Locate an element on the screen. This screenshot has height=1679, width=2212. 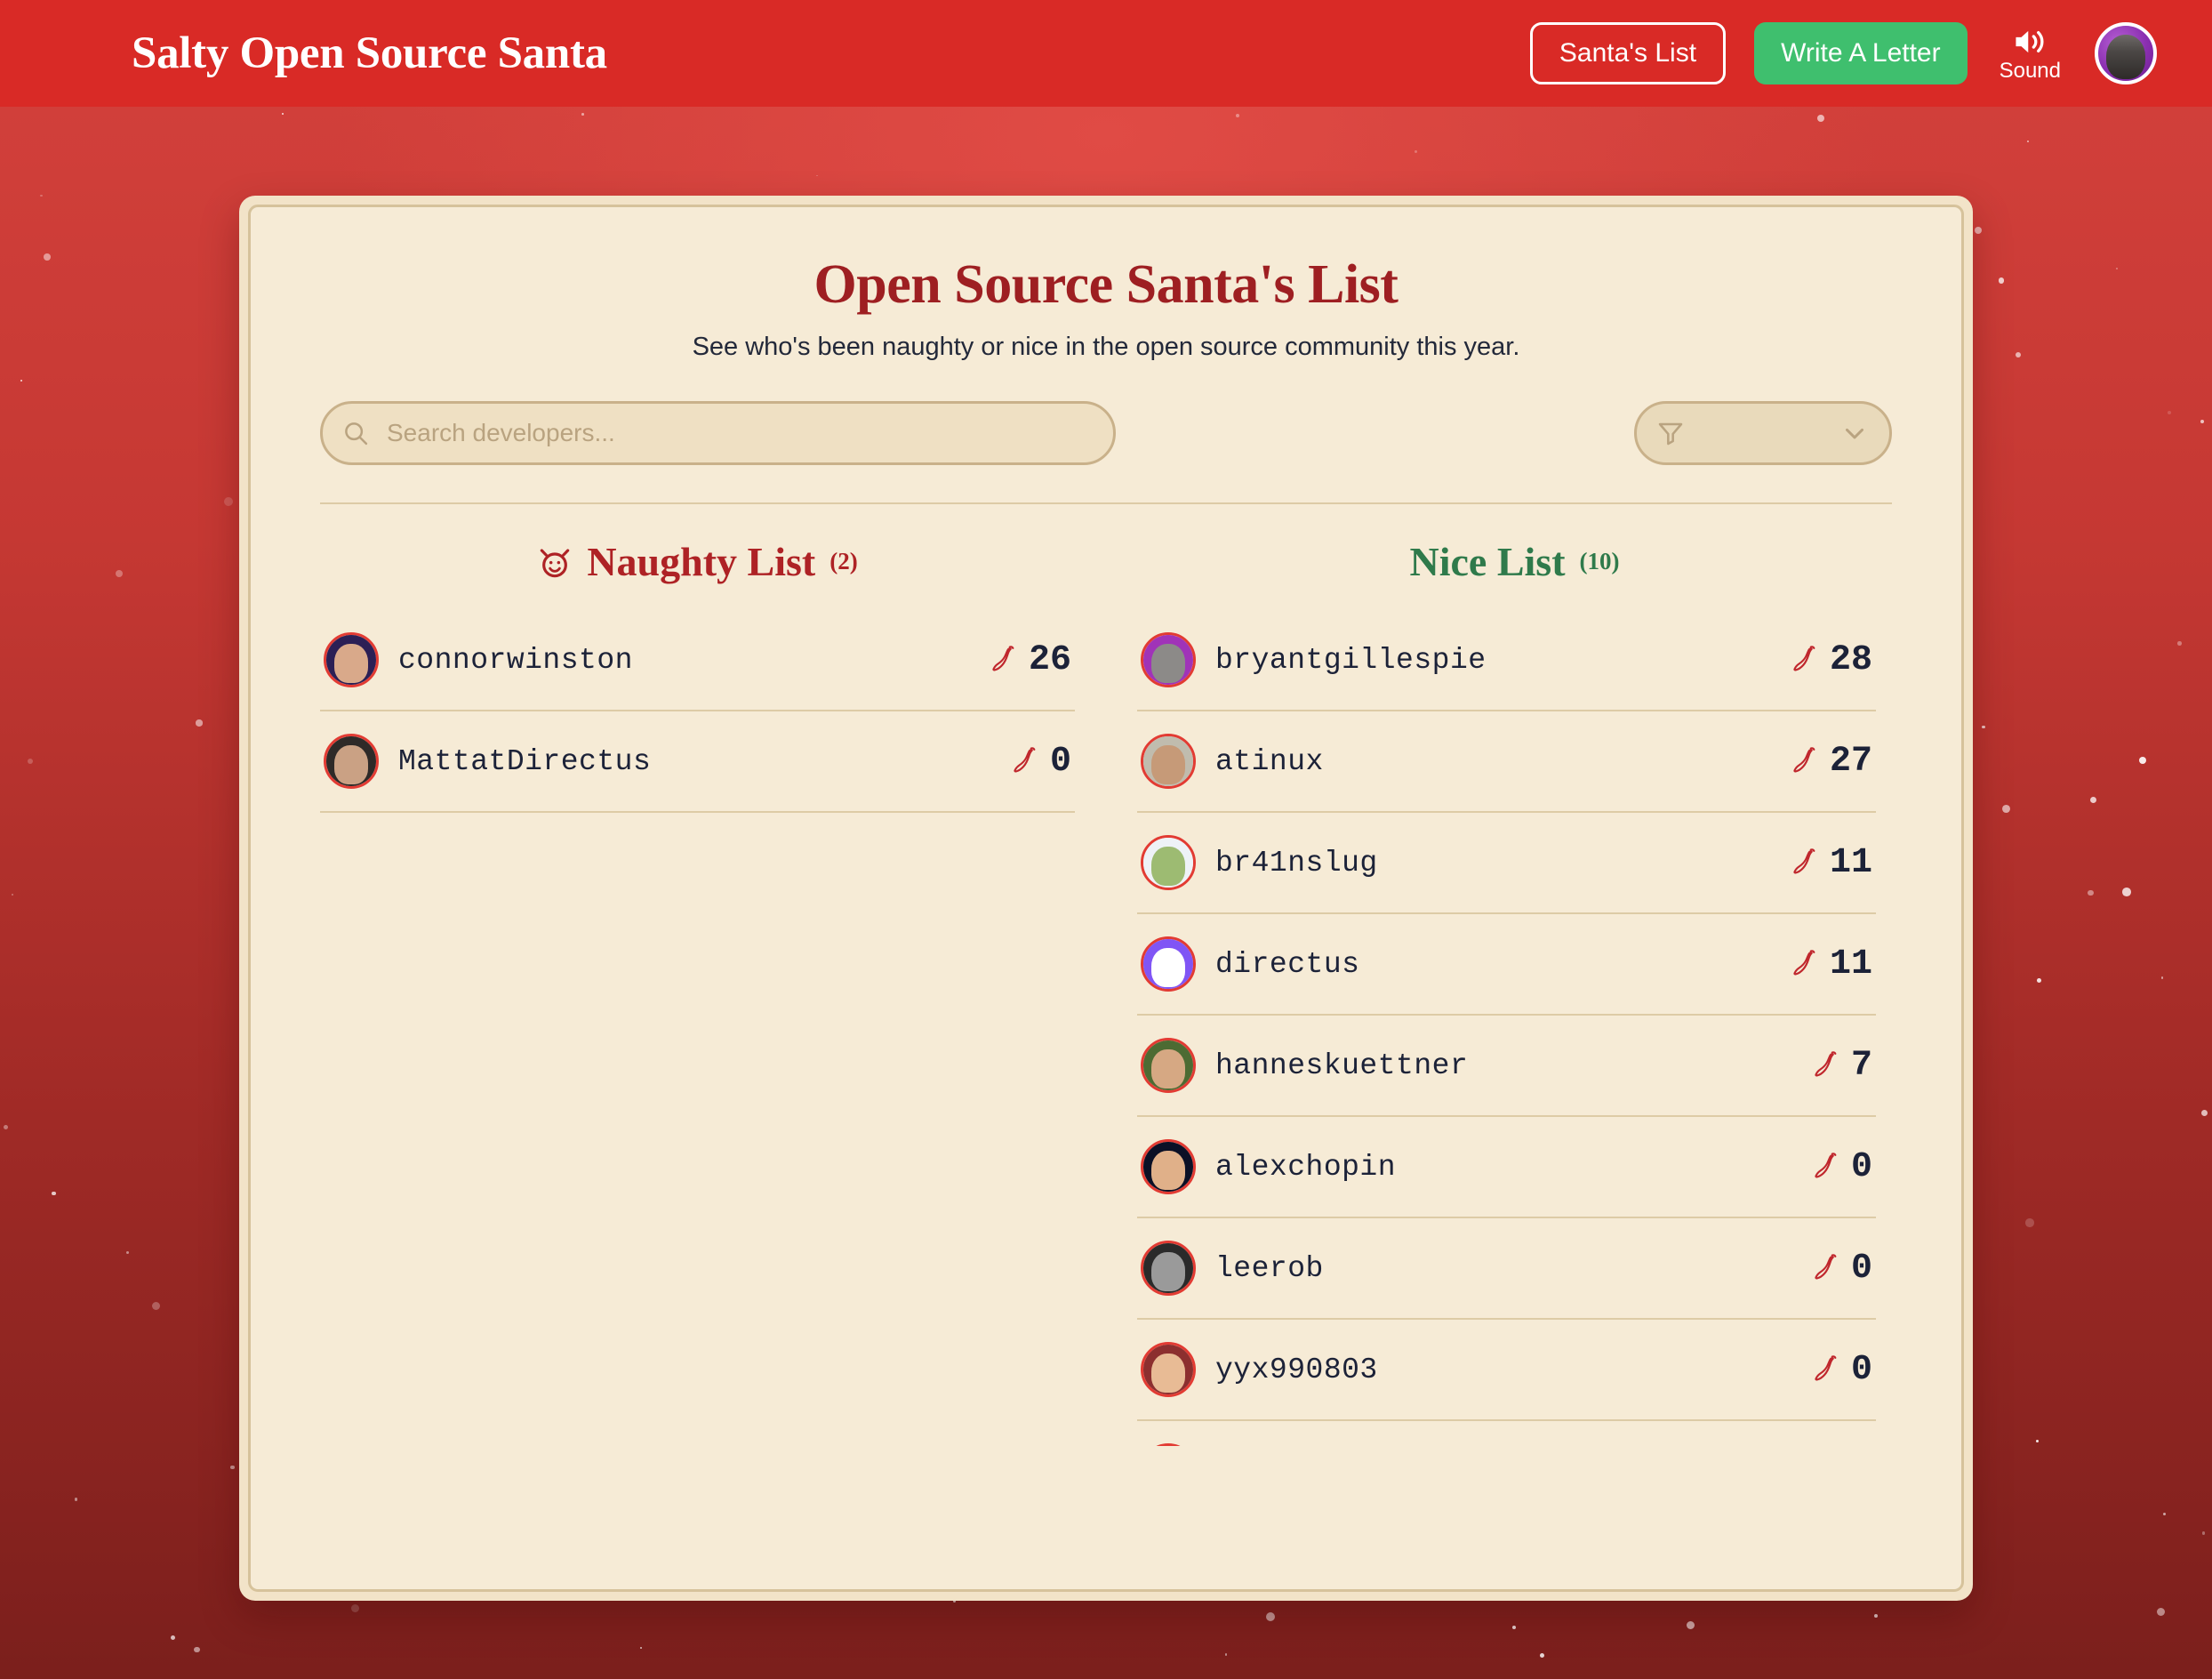
developer-username: atinux is located at coordinates (1269, 761).